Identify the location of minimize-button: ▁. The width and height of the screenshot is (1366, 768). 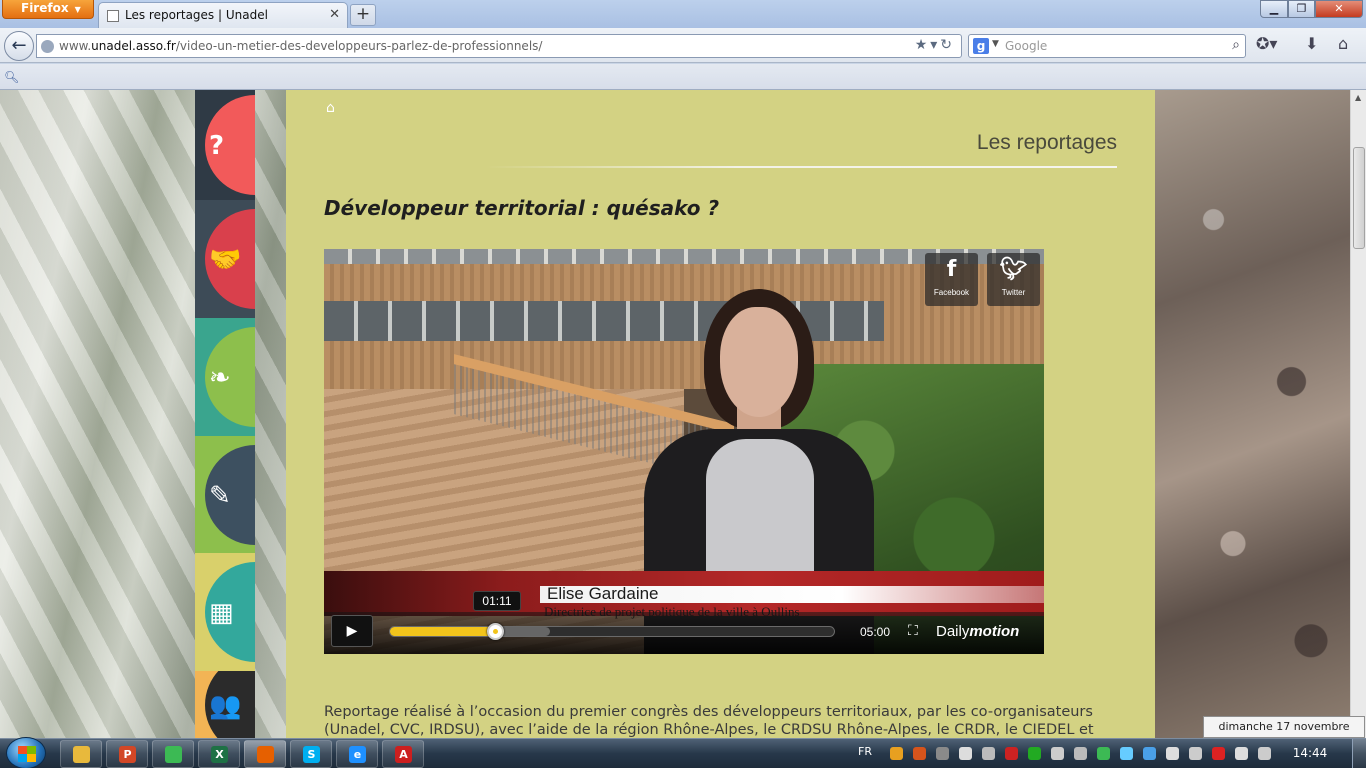
(1274, 9).